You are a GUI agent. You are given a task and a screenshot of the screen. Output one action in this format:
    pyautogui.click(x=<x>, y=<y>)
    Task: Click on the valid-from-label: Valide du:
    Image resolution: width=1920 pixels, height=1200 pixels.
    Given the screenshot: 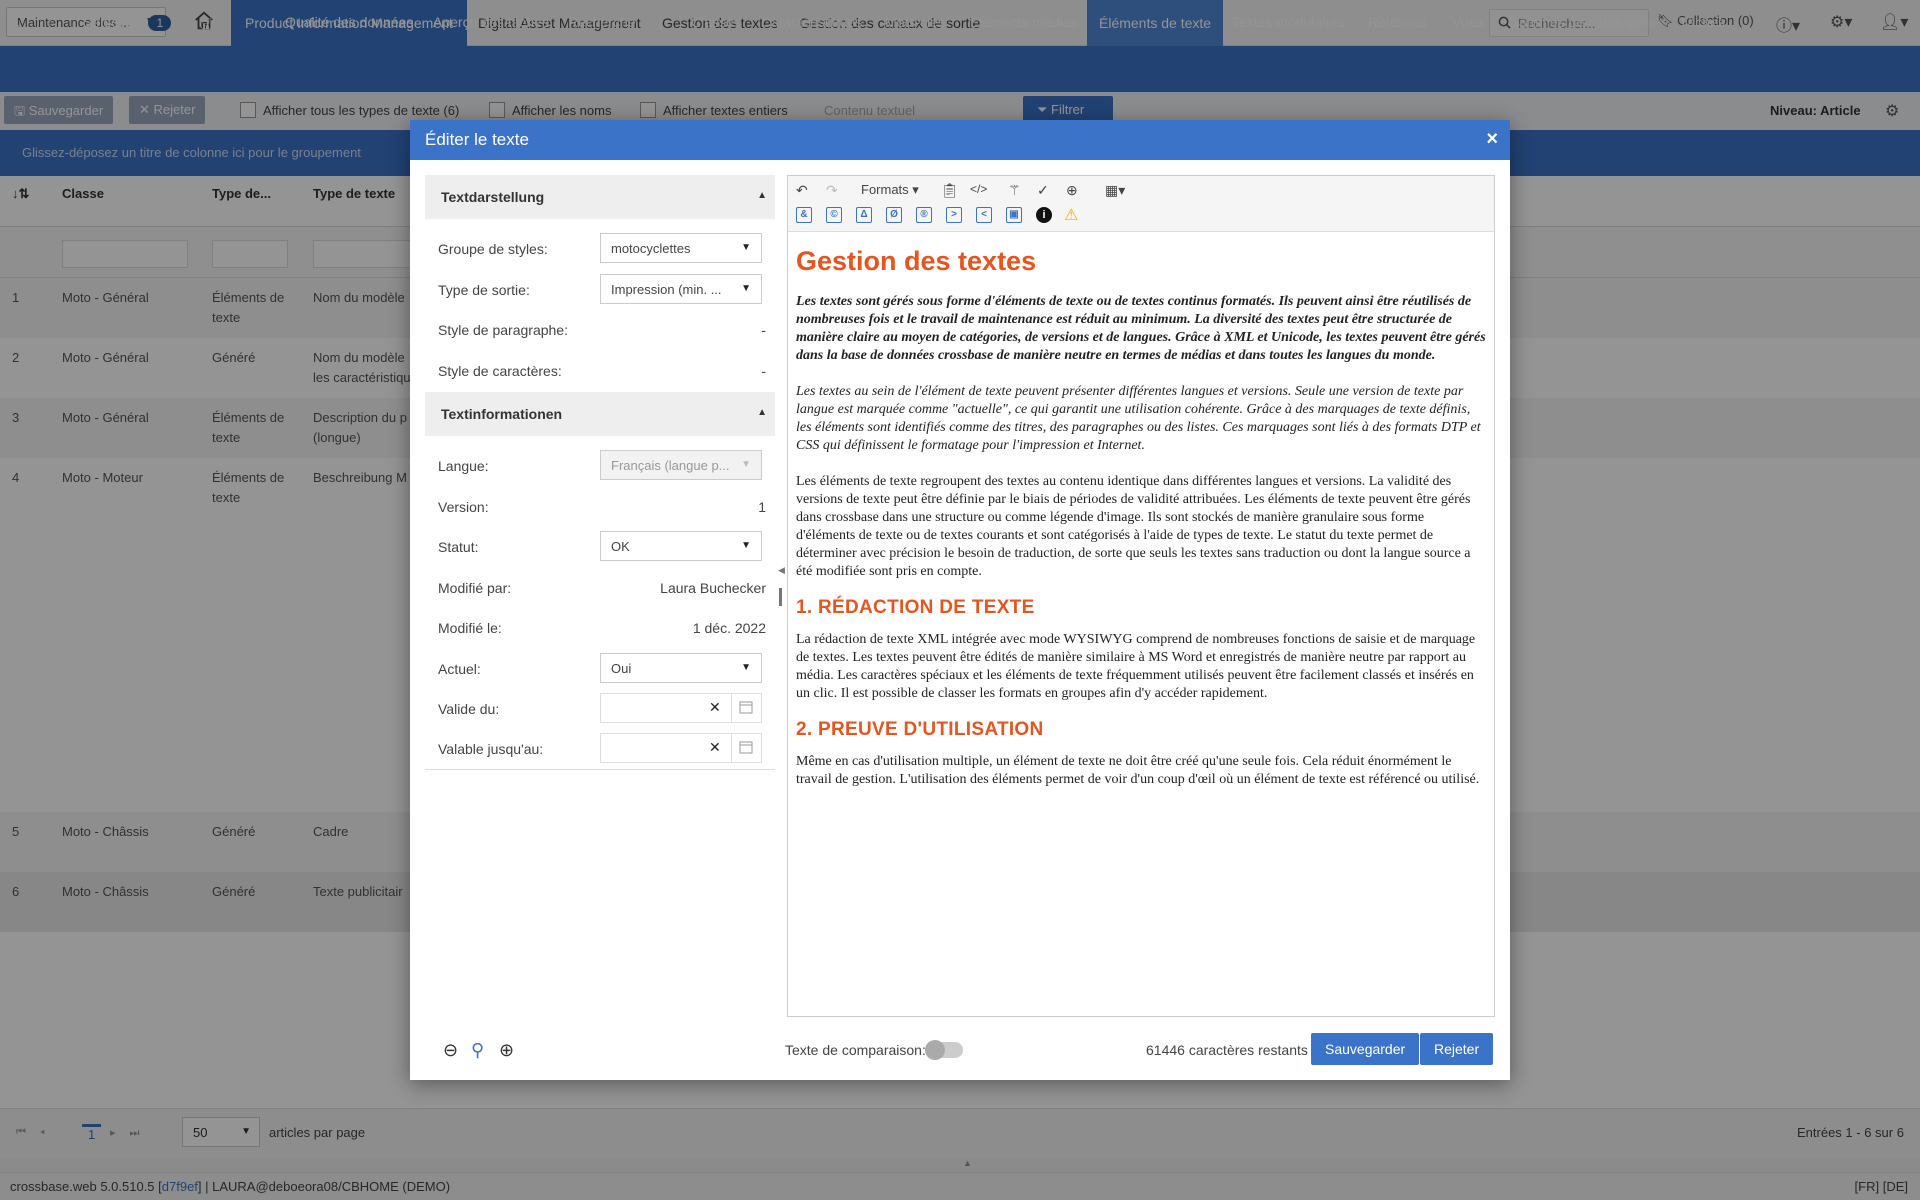 What is the action you would take?
    pyautogui.click(x=469, y=709)
    